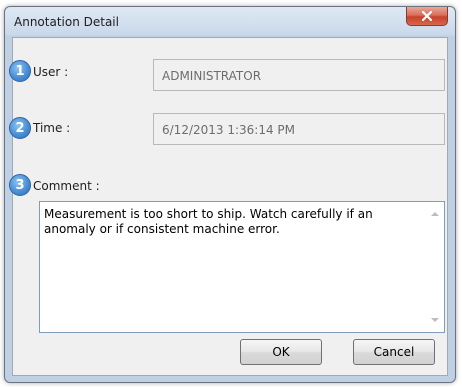 The width and height of the screenshot is (462, 387). Describe the element at coordinates (299, 129) in the screenshot. I see `time-field: 6/12/2013 1:36:14 PM` at that location.